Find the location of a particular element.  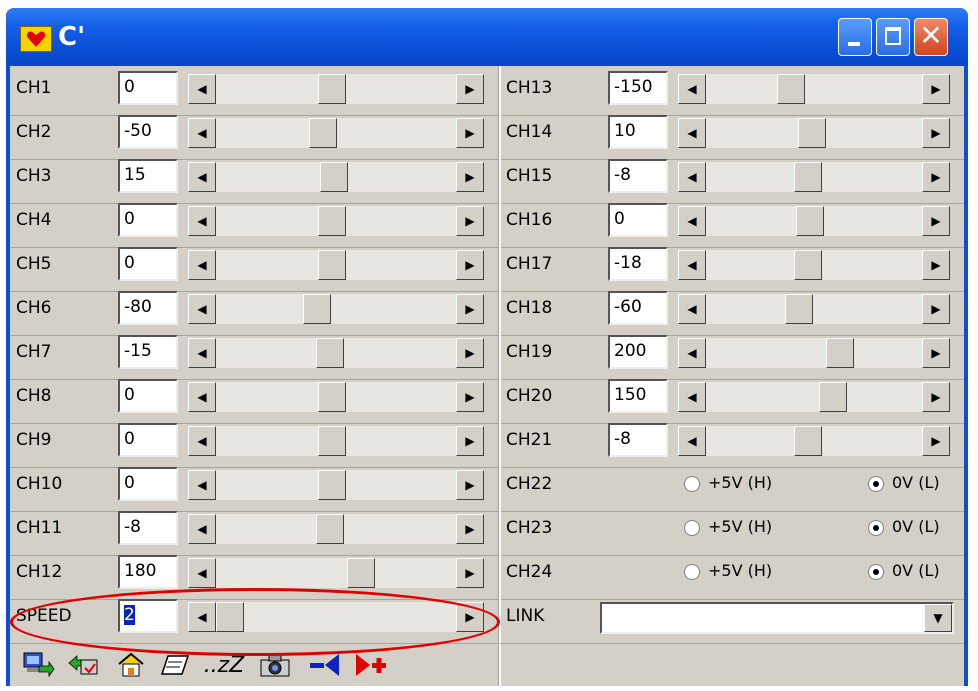

transfer-icon is located at coordinates (39, 665).